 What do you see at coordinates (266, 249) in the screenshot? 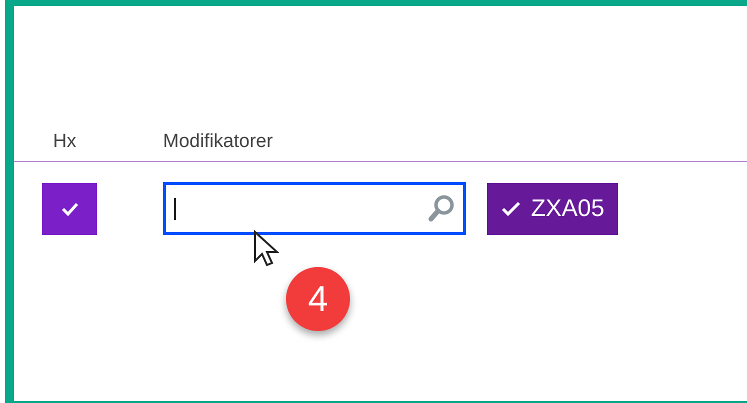
I see `mouse-pointer-icon` at bounding box center [266, 249].